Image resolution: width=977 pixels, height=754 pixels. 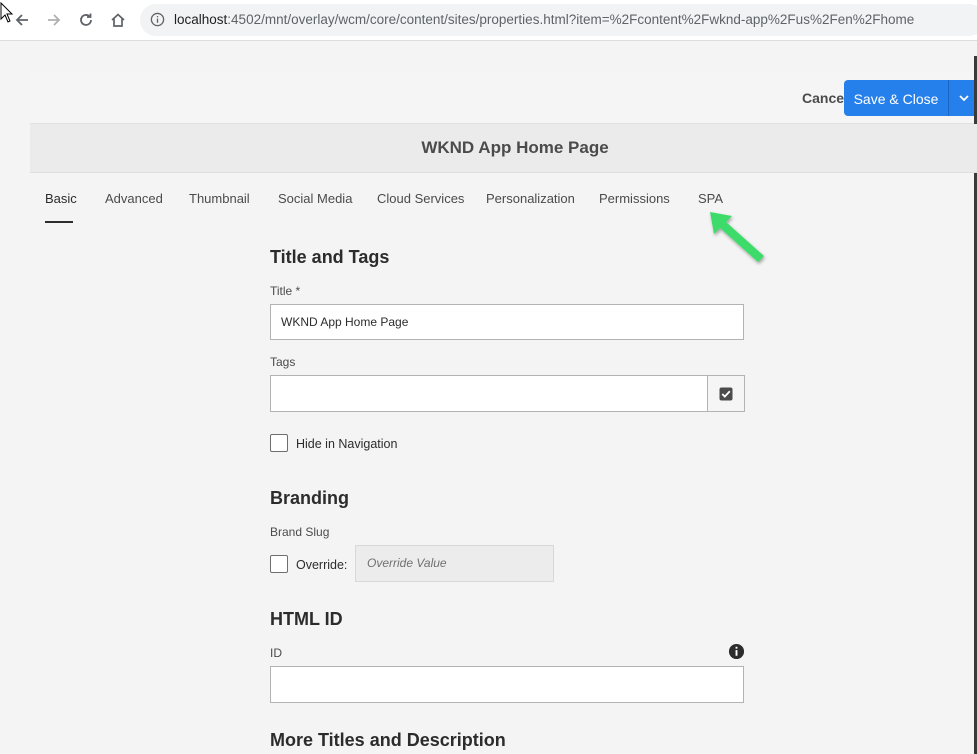 I want to click on override-checkbox, so click(x=279, y=564).